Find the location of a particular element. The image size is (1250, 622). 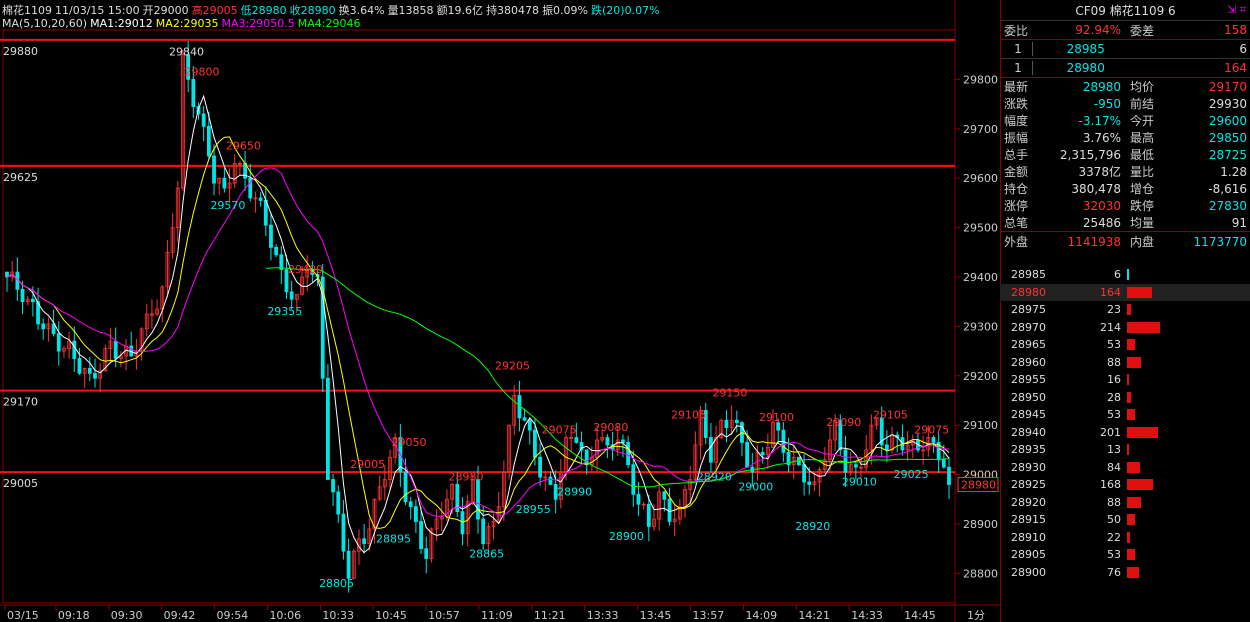

sell-1-row: 1 28985 6 is located at coordinates (1125, 48).